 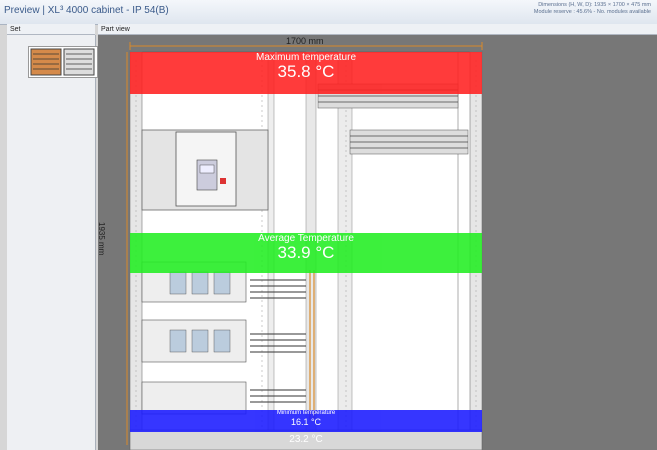 I want to click on min-temperature-band: Minimum temperature 16.1 °C, so click(x=306, y=421).